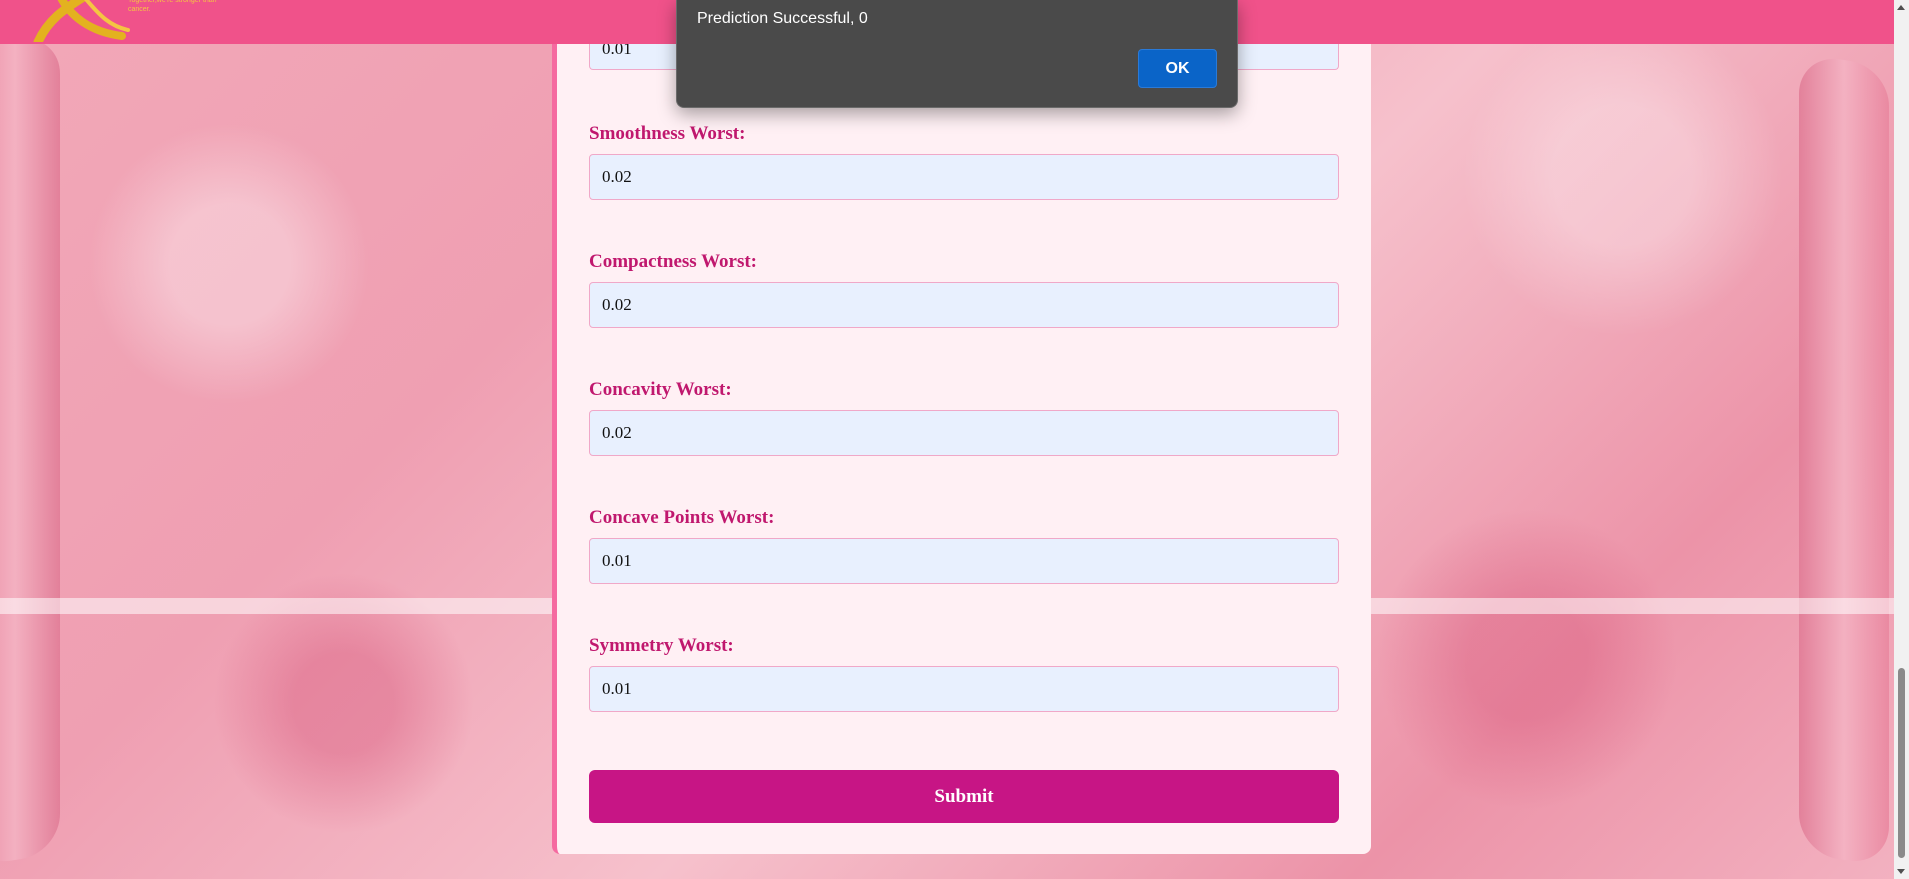 This screenshot has width=1909, height=879. Describe the element at coordinates (957, 54) in the screenshot. I see `alert-dialog: Prediction Successful, 0 OK` at that location.